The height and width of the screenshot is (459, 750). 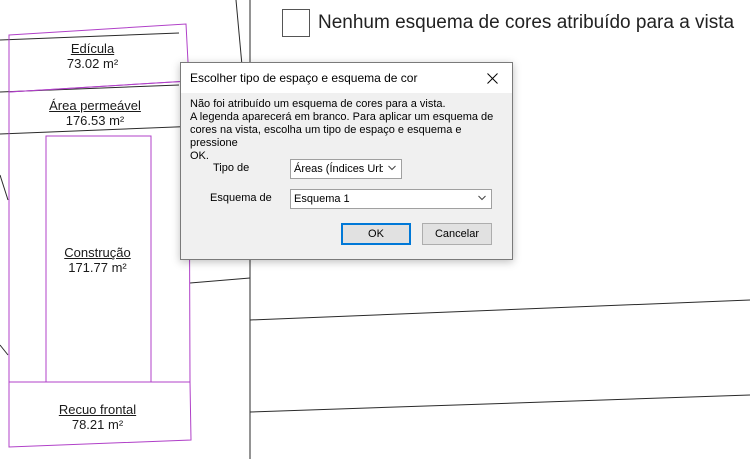 I want to click on space-type-value: Áreas (Índices Urba, so click(x=338, y=169).